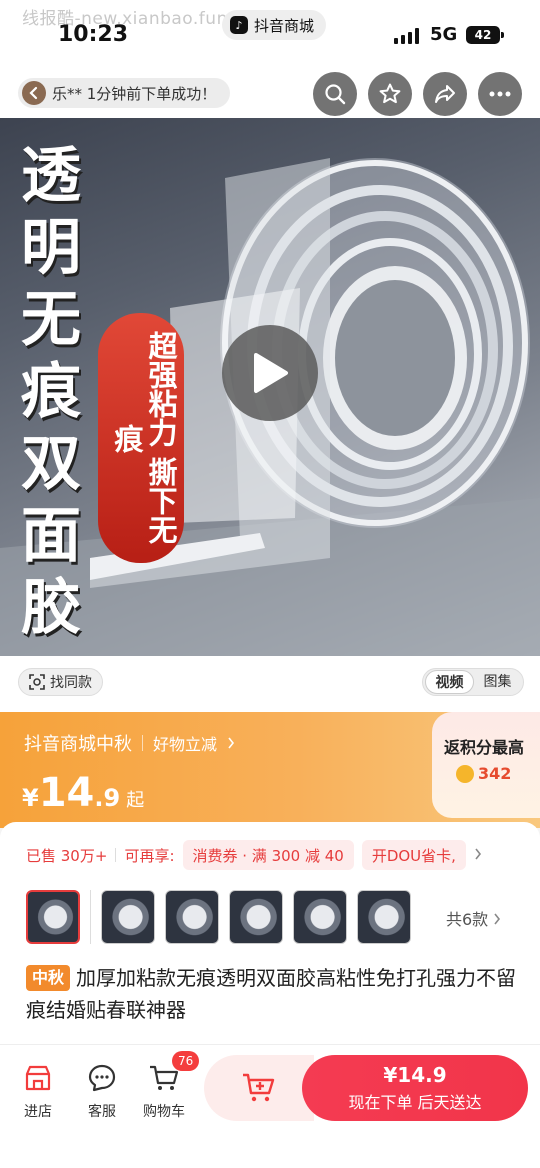 This screenshot has height=1168, width=540. I want to click on hero-feature-badge: 超强粘力 撕下无痕, so click(141, 438).